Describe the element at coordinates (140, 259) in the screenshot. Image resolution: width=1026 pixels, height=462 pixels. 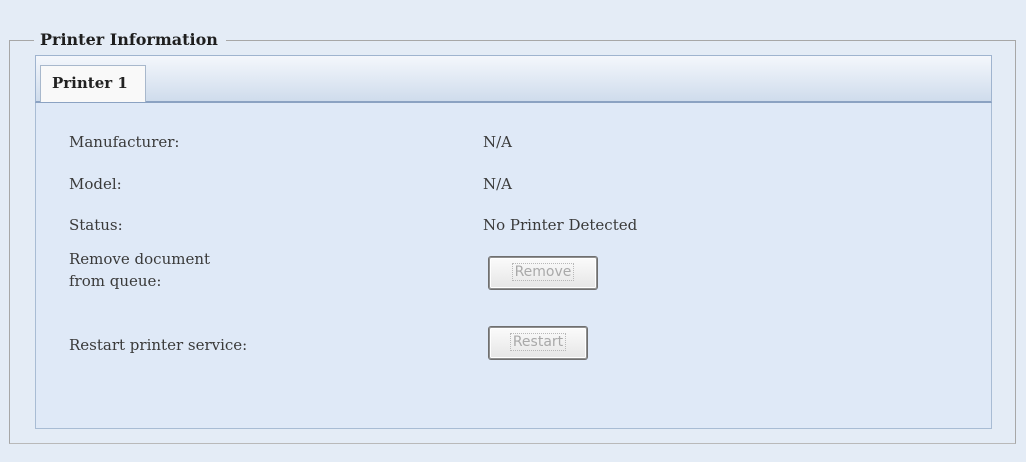
I see `remove-document-label-line-1: Remove document` at that location.